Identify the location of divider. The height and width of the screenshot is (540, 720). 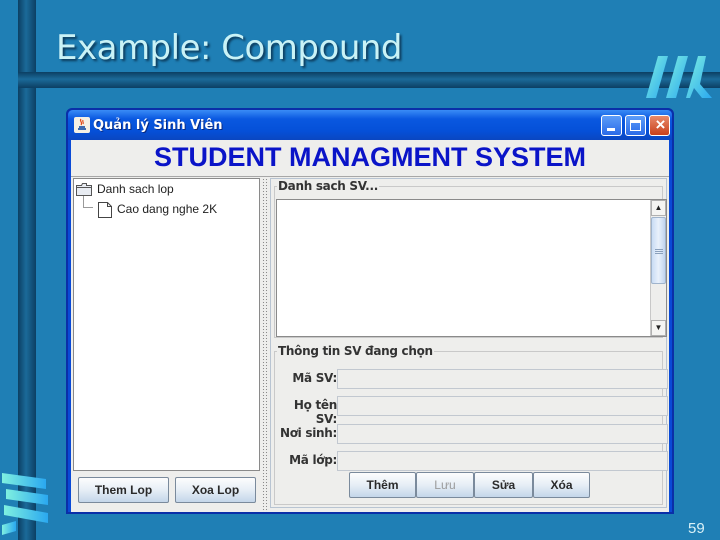
(370, 176).